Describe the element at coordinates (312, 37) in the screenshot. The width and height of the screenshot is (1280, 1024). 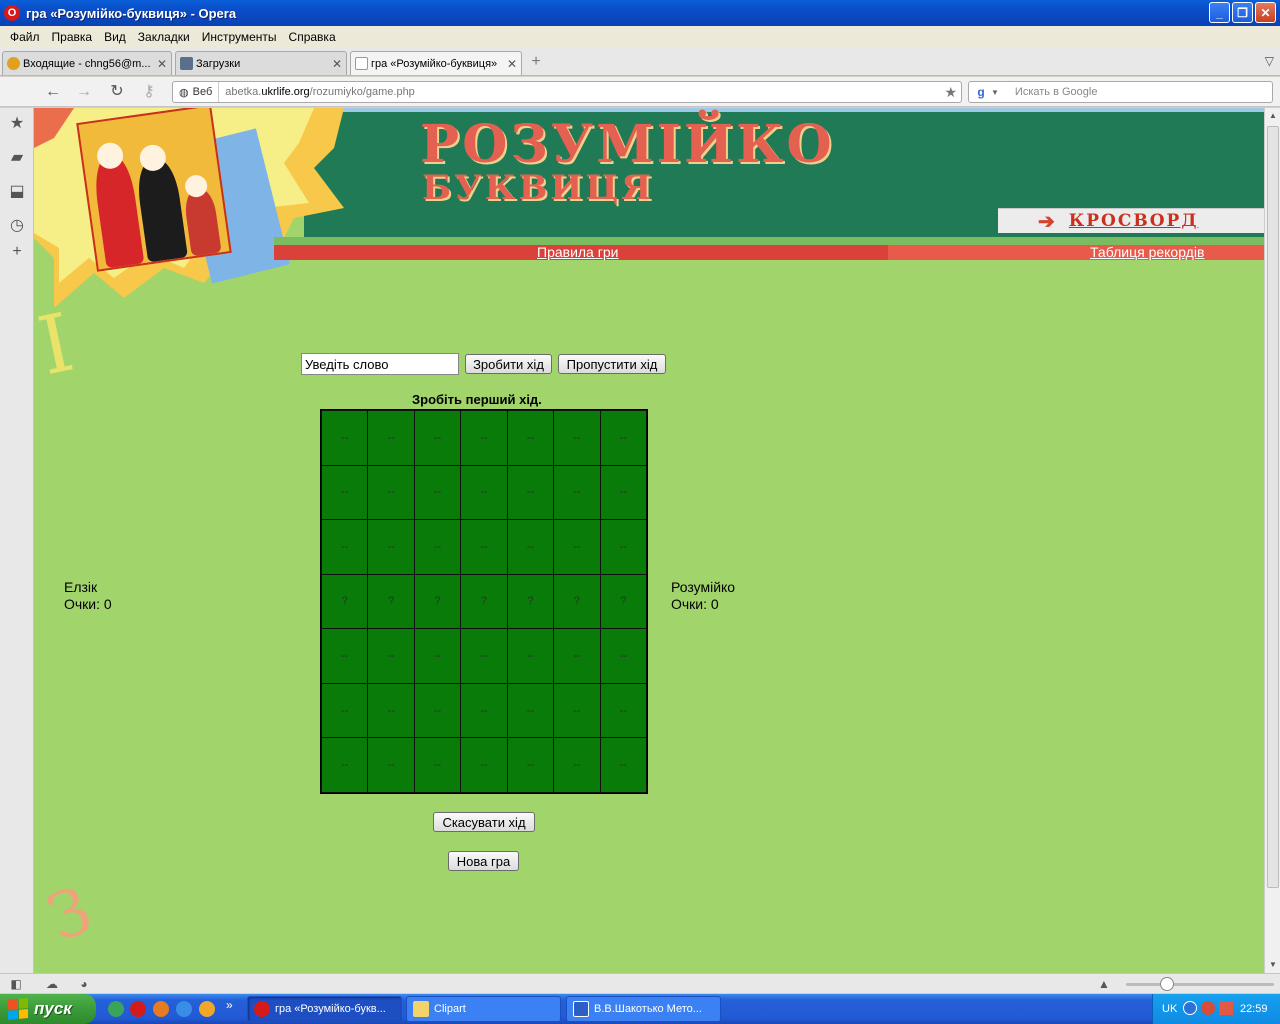
I see `menu-help: Справка` at that location.